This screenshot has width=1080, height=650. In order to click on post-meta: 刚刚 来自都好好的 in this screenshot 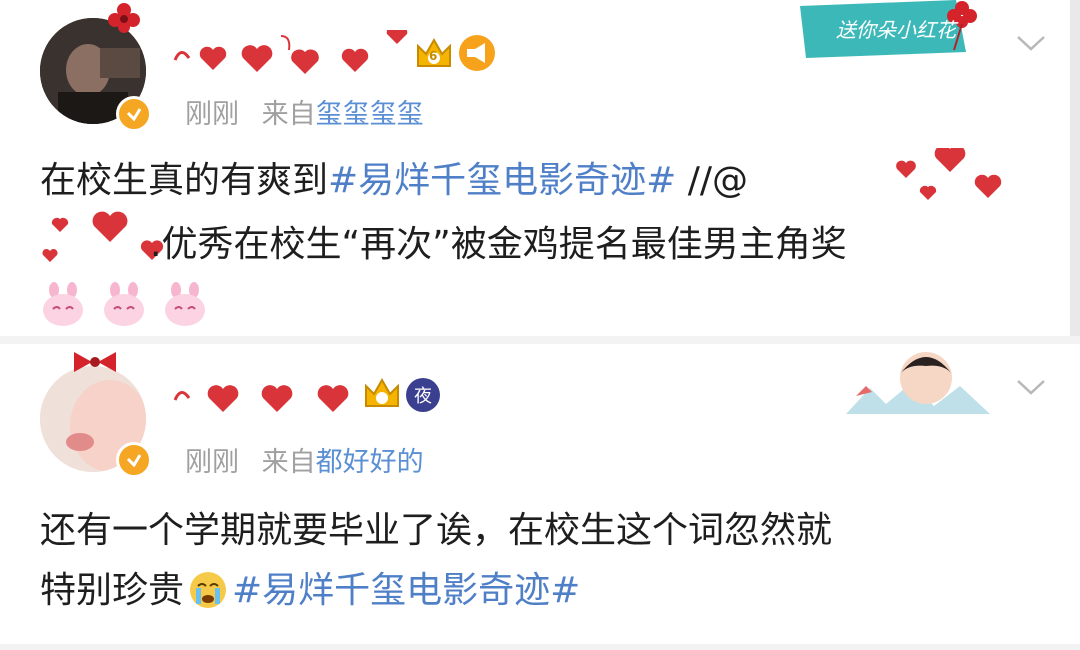, I will do `click(304, 459)`.